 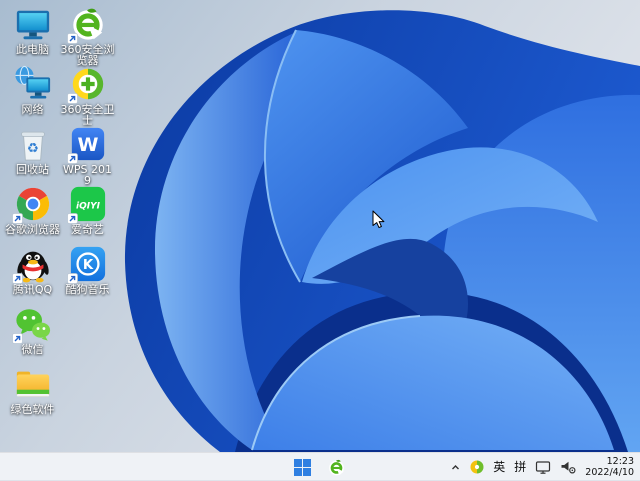 I want to click on windows-logo-icon, so click(x=302, y=467).